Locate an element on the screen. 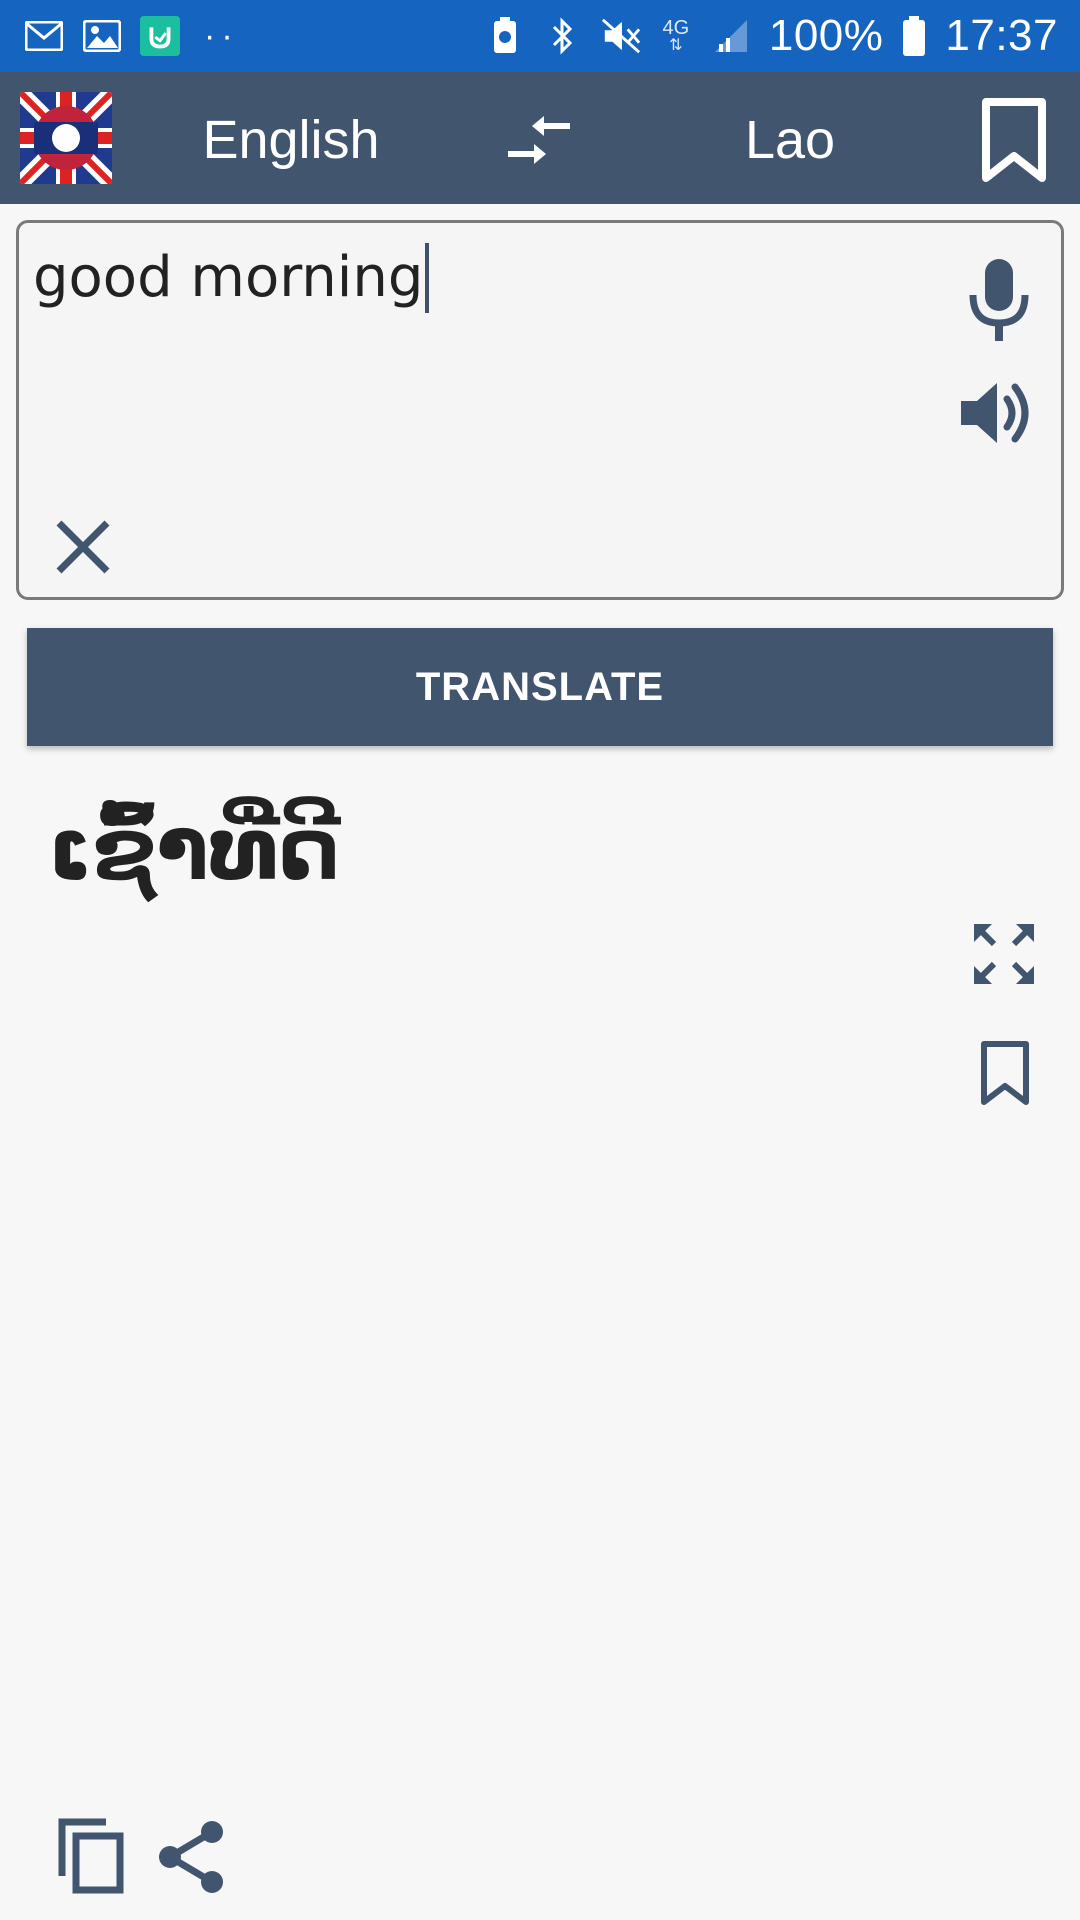 The height and width of the screenshot is (1920, 1080). more-notifications-indicator: ·· is located at coordinates (221, 36).